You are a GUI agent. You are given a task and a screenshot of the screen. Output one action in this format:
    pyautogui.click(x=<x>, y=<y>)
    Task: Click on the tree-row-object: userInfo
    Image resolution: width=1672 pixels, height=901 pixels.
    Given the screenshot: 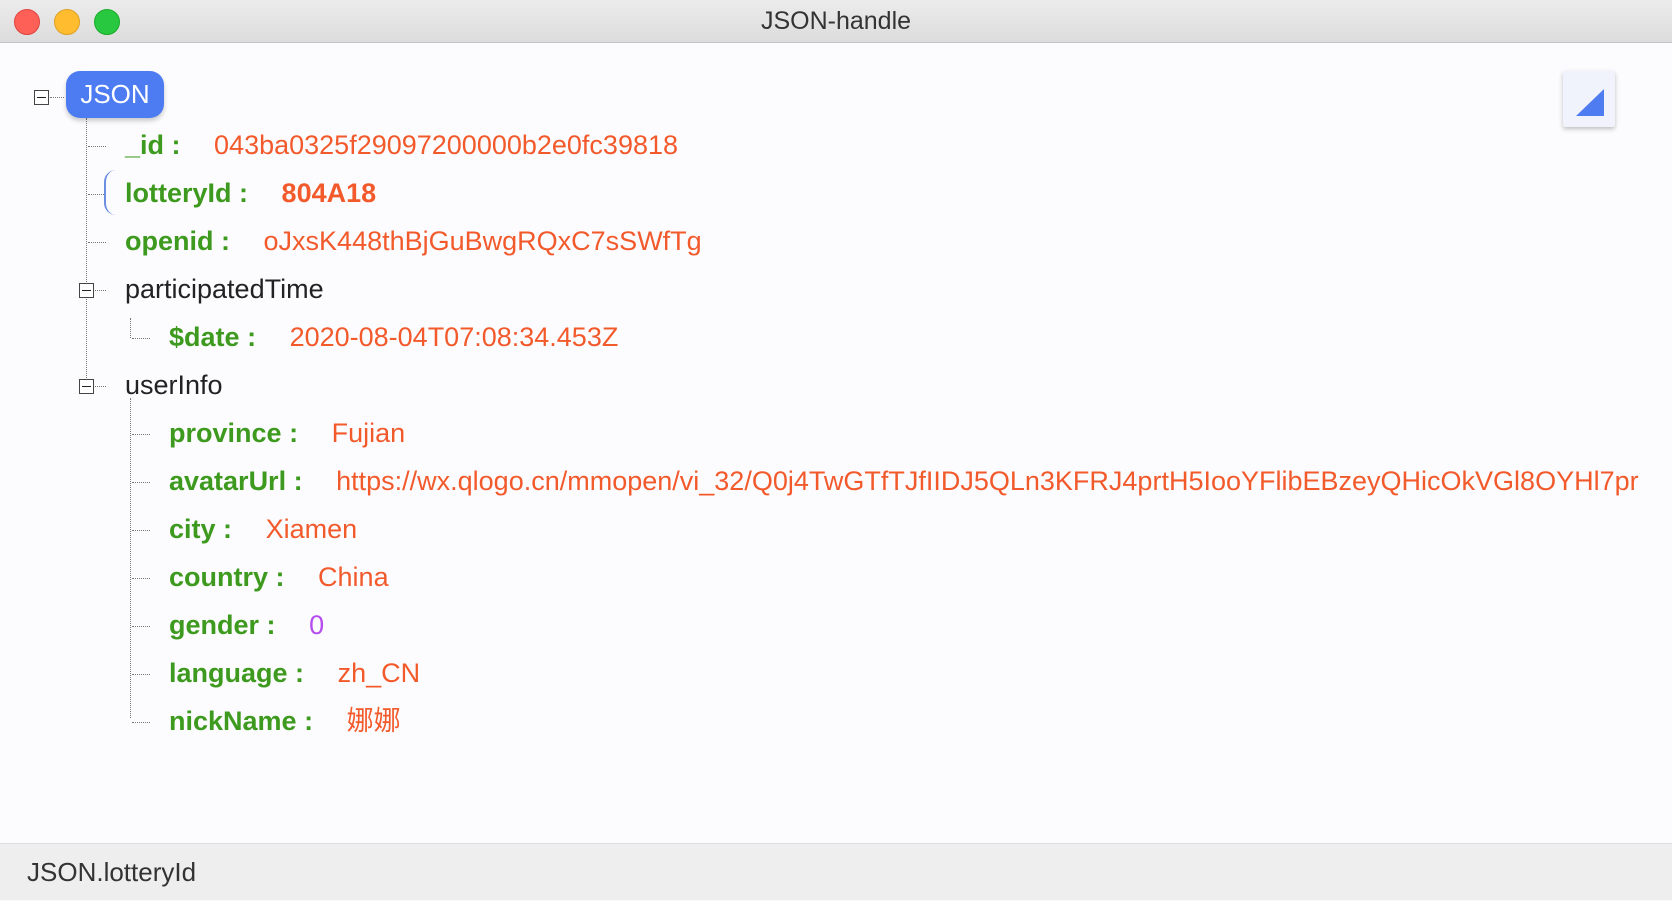 What is the action you would take?
    pyautogui.click(x=174, y=385)
    